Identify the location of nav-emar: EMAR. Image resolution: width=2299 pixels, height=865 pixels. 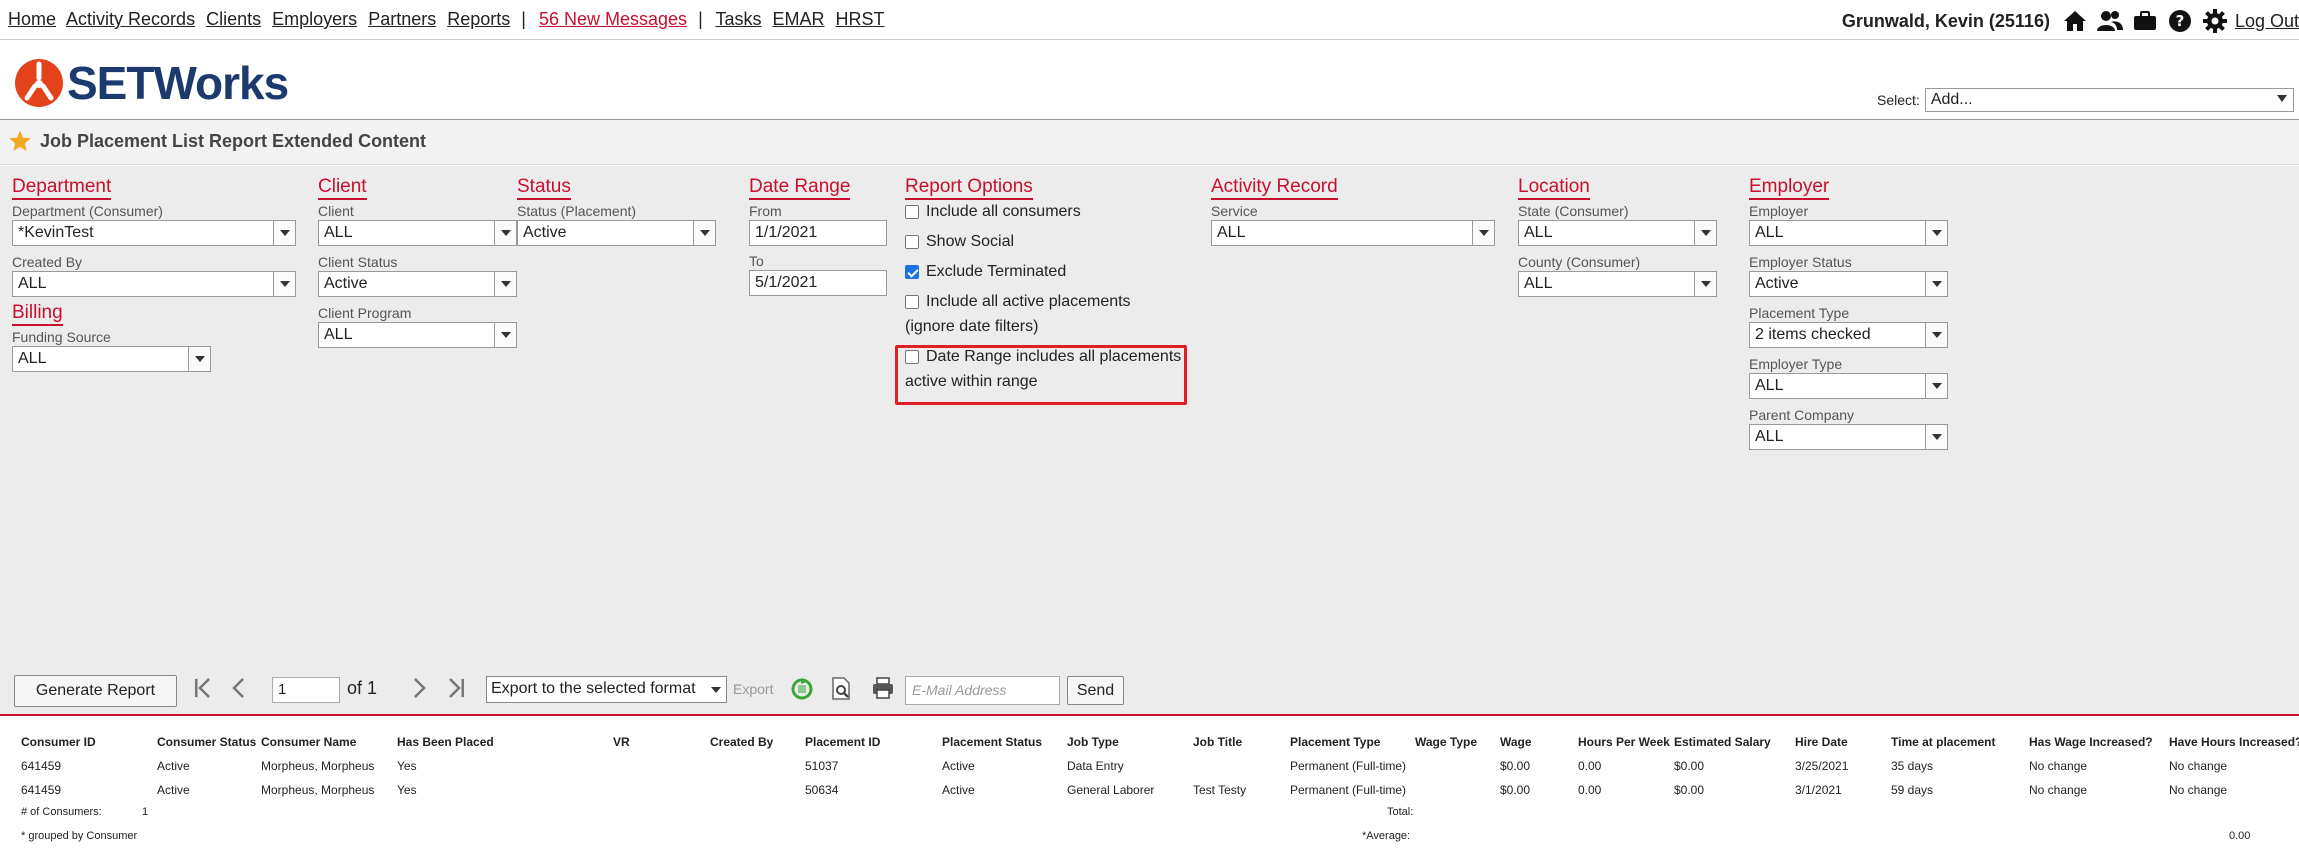
(798, 19).